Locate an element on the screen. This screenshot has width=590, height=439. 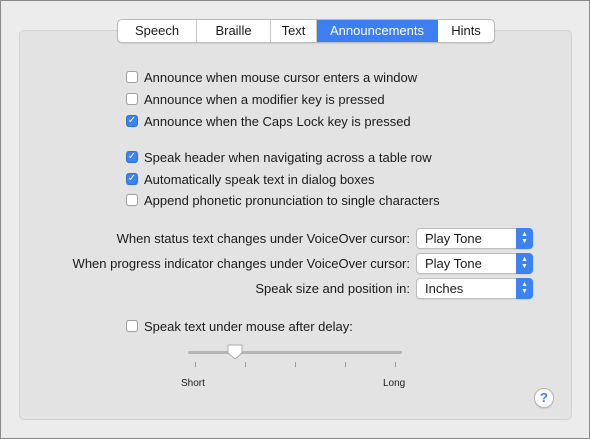
popup-label: Speak size and position in: is located at coordinates (332, 288).